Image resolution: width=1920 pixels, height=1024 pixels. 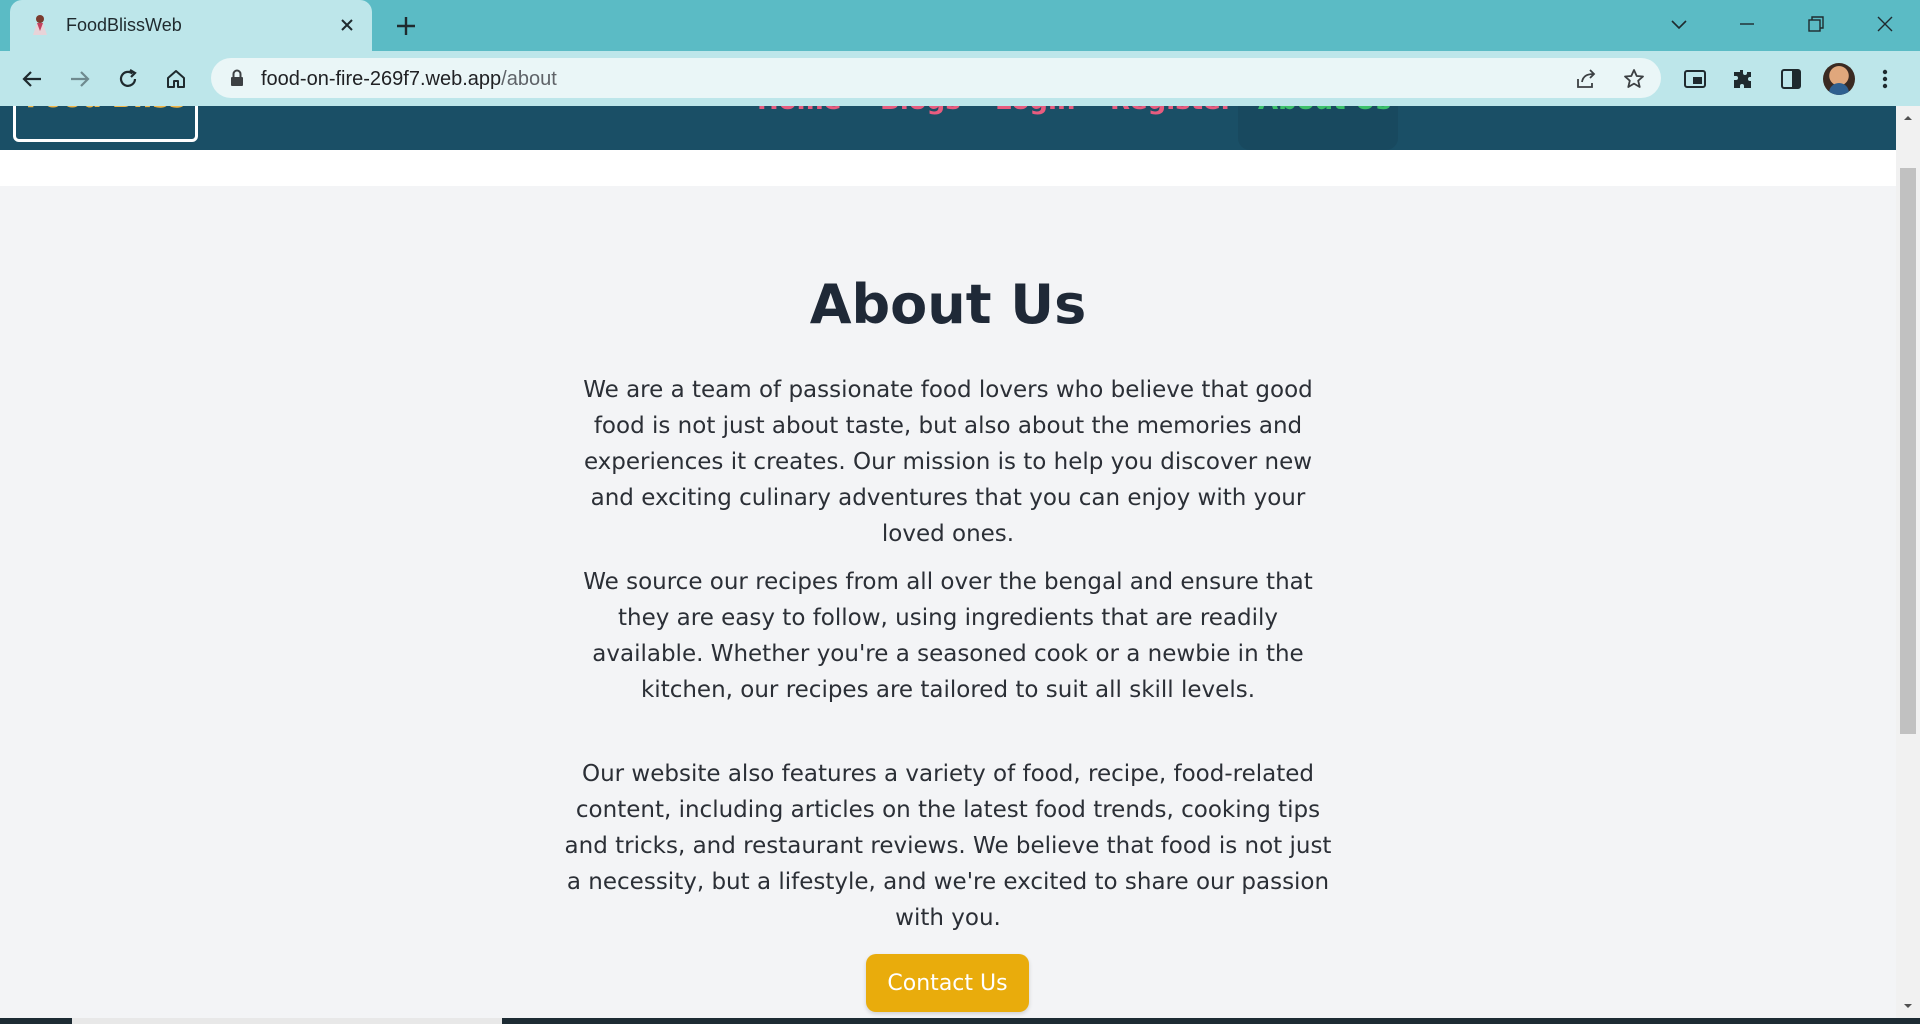 I want to click on share-icon, so click(x=1586, y=79).